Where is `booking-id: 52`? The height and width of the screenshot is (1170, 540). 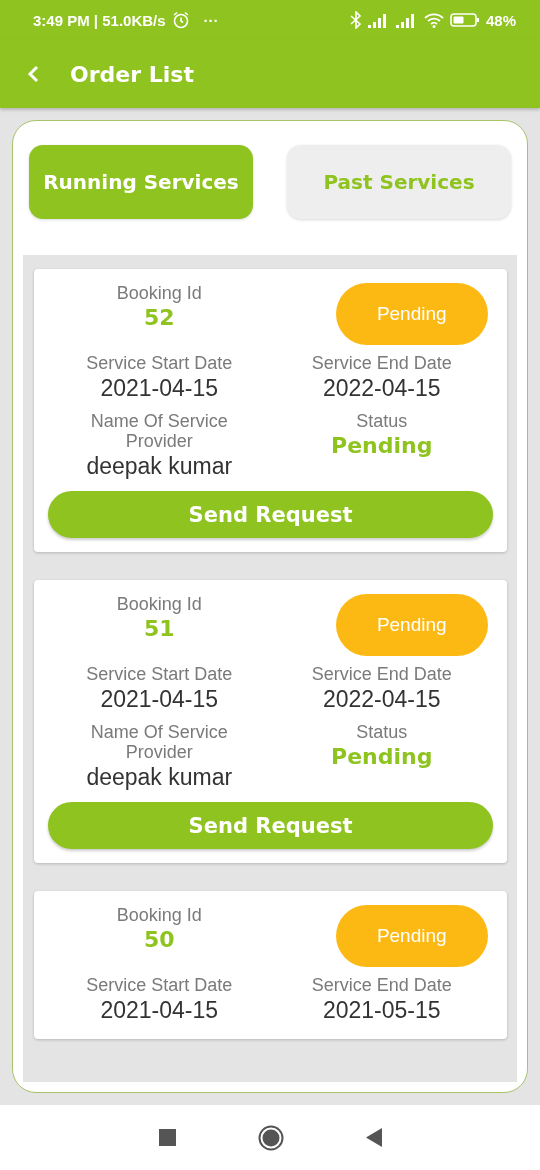 booking-id: 52 is located at coordinates (159, 318).